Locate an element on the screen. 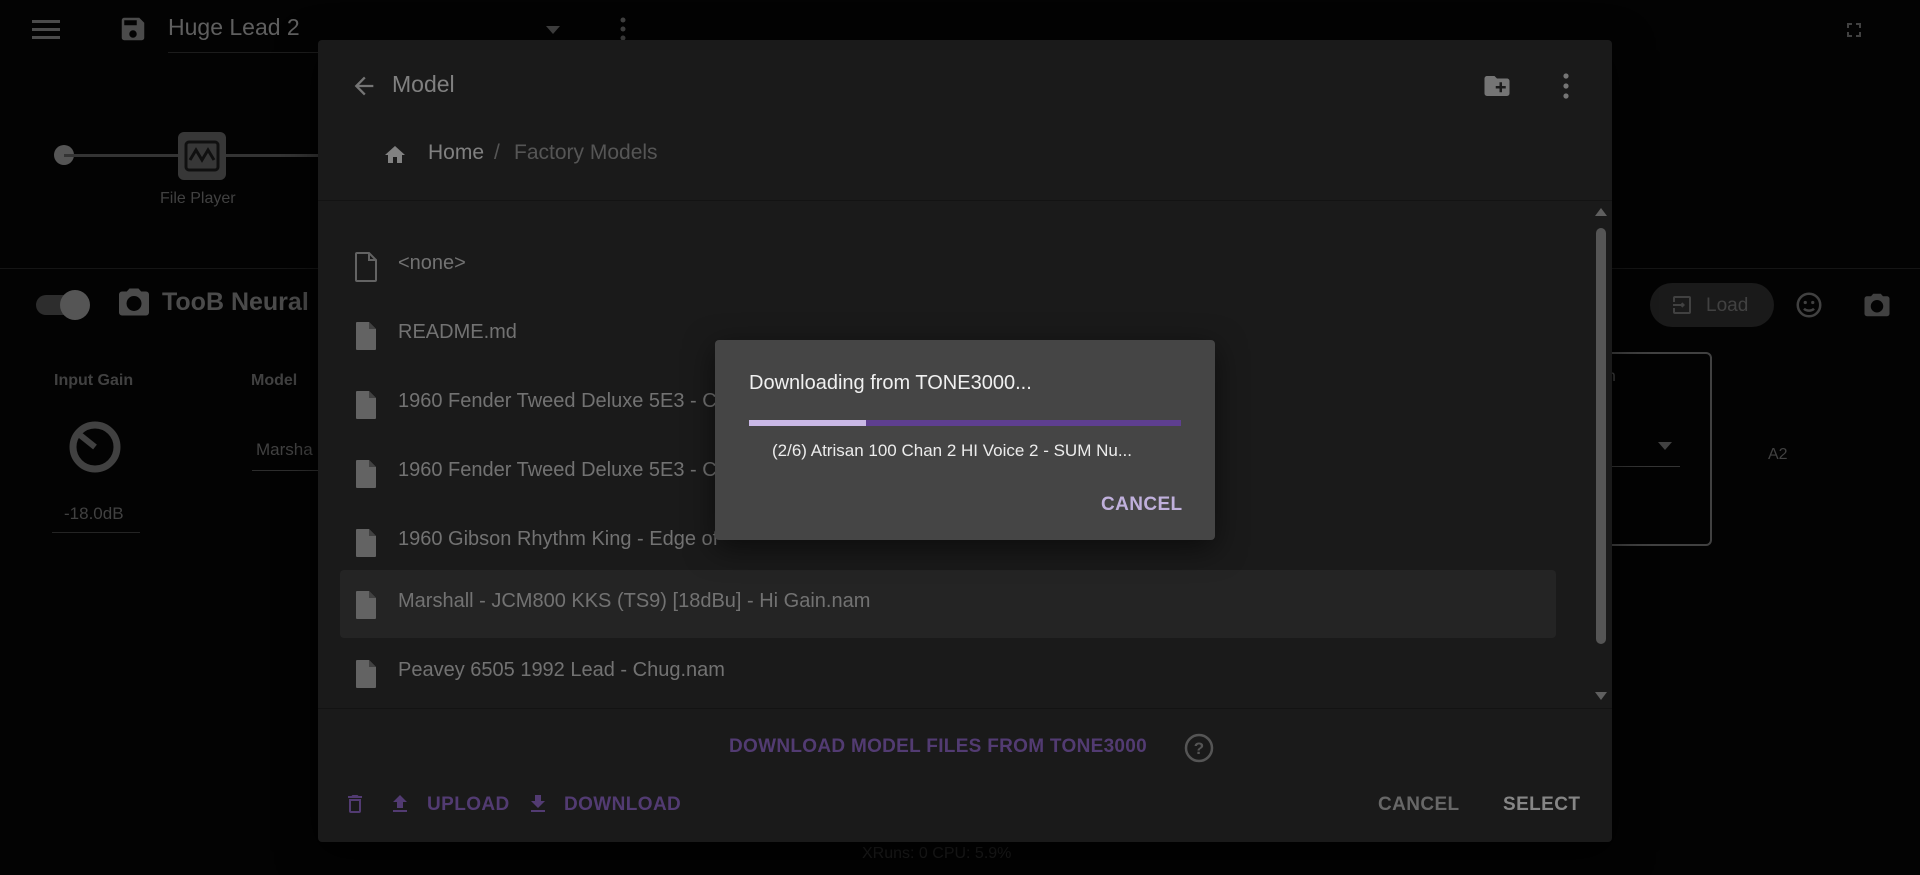 This screenshot has height=875, width=1920. progress-bar-fill is located at coordinates (807, 423).